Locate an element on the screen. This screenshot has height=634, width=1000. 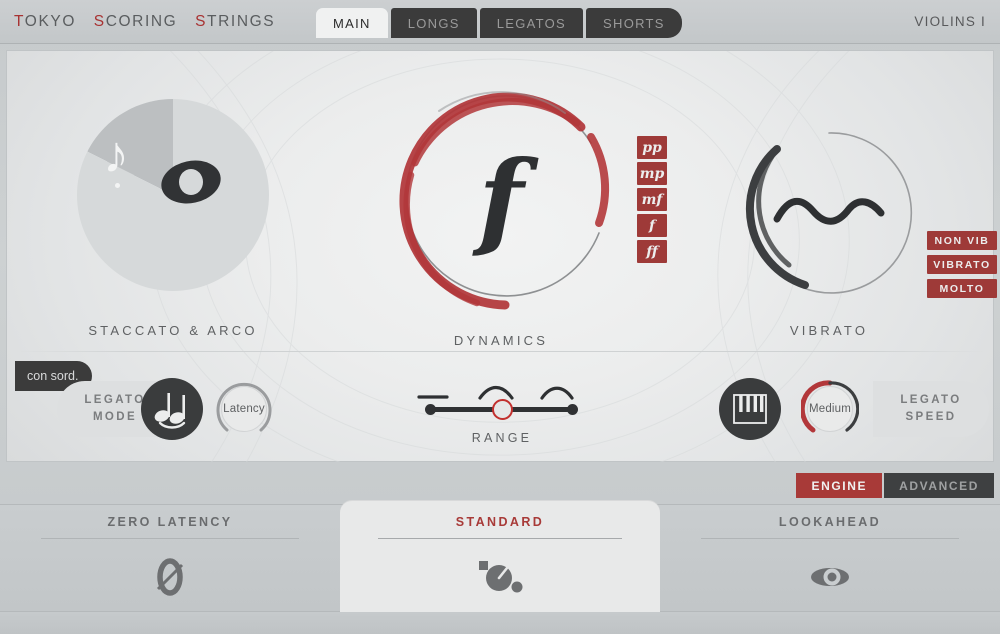
tab-main: MAIN is located at coordinates (352, 23).